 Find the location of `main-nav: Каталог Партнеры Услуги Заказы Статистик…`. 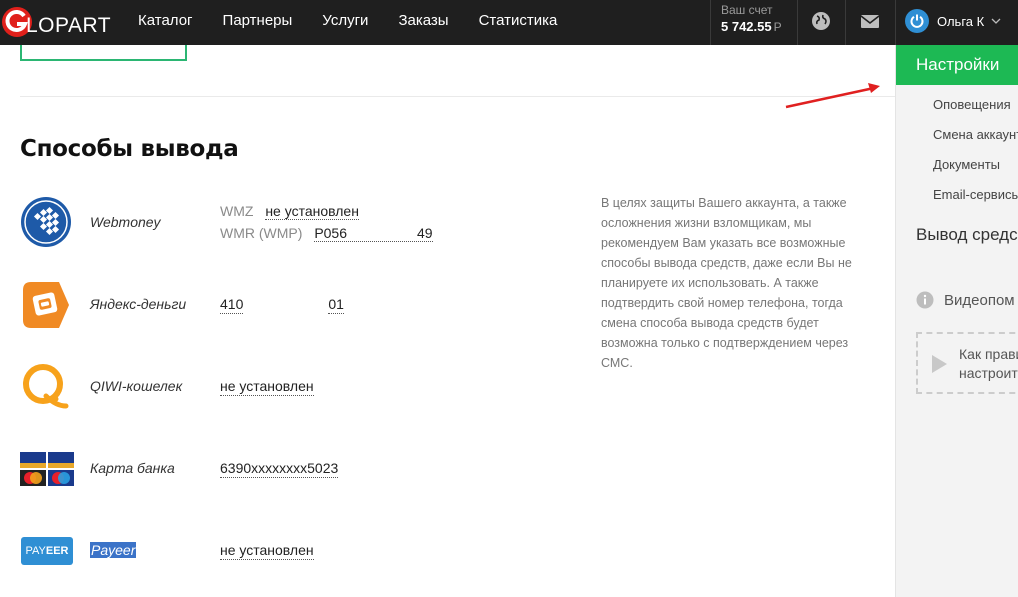

main-nav: Каталог Партнеры Услуги Заказы Статистик… is located at coordinates (347, 22).